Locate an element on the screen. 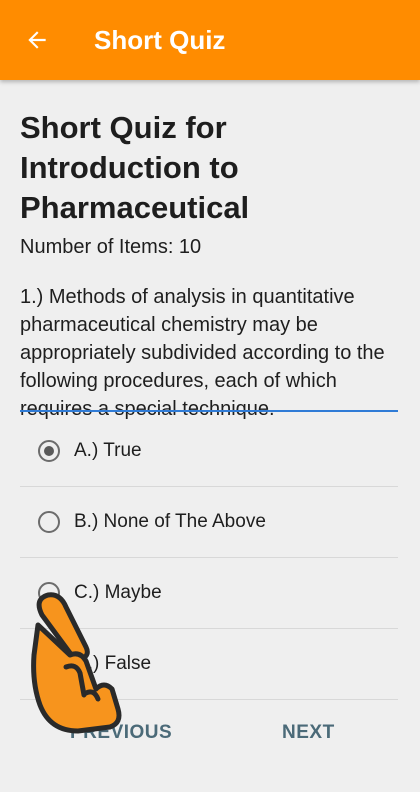 This screenshot has width=420, height=792. arrow-left-icon is located at coordinates (37, 40).